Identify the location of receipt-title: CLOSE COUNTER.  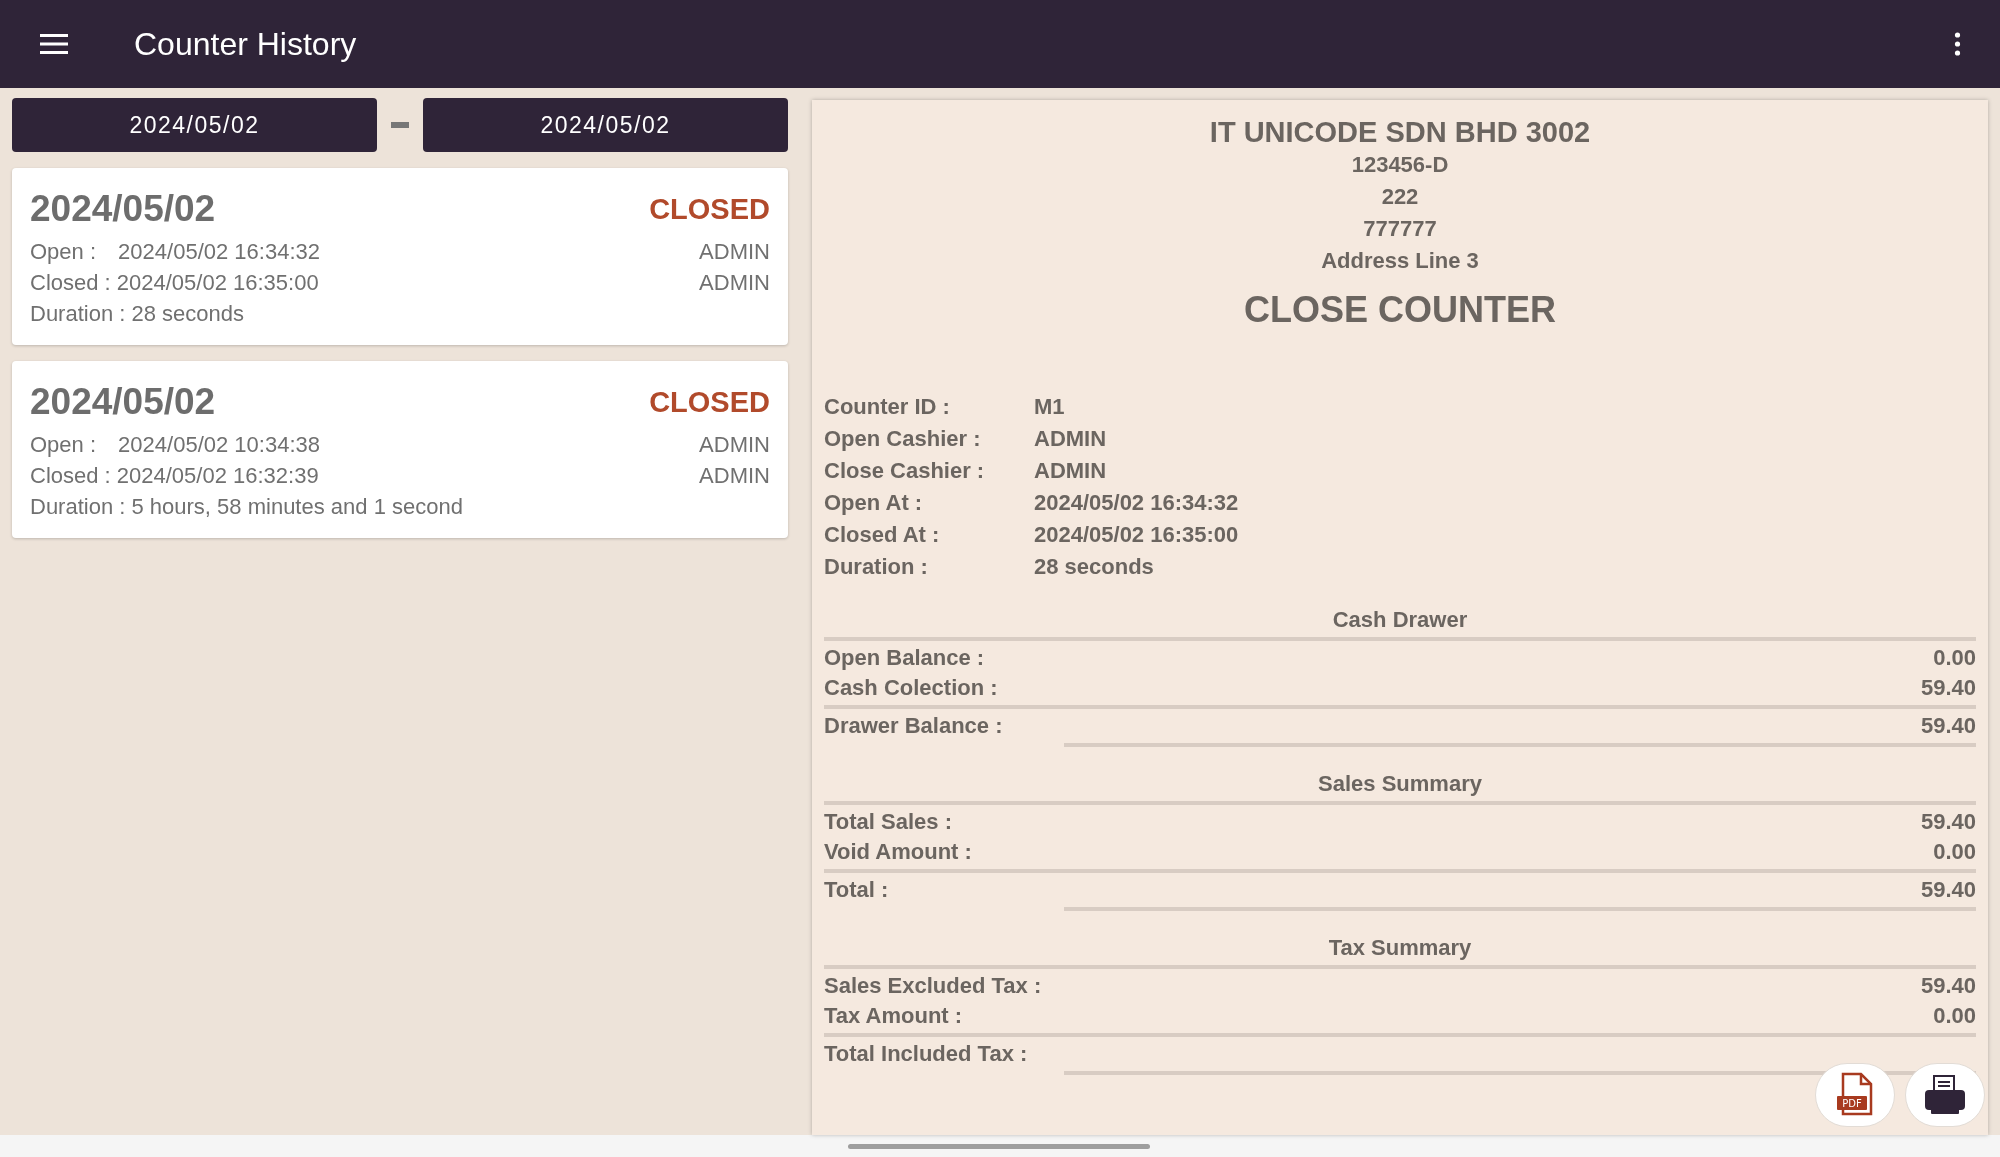
(1400, 310).